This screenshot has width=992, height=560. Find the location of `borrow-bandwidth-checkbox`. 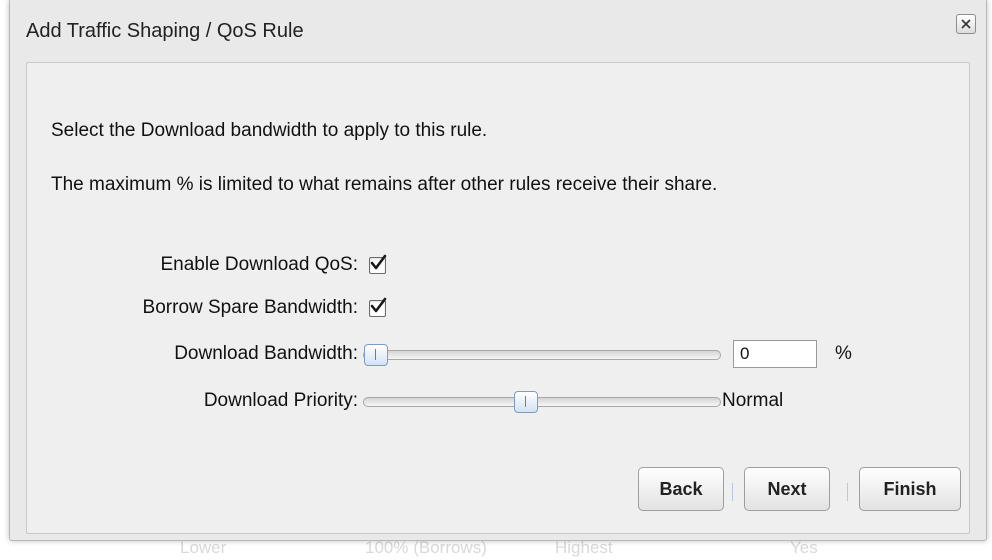

borrow-bandwidth-checkbox is located at coordinates (378, 307).